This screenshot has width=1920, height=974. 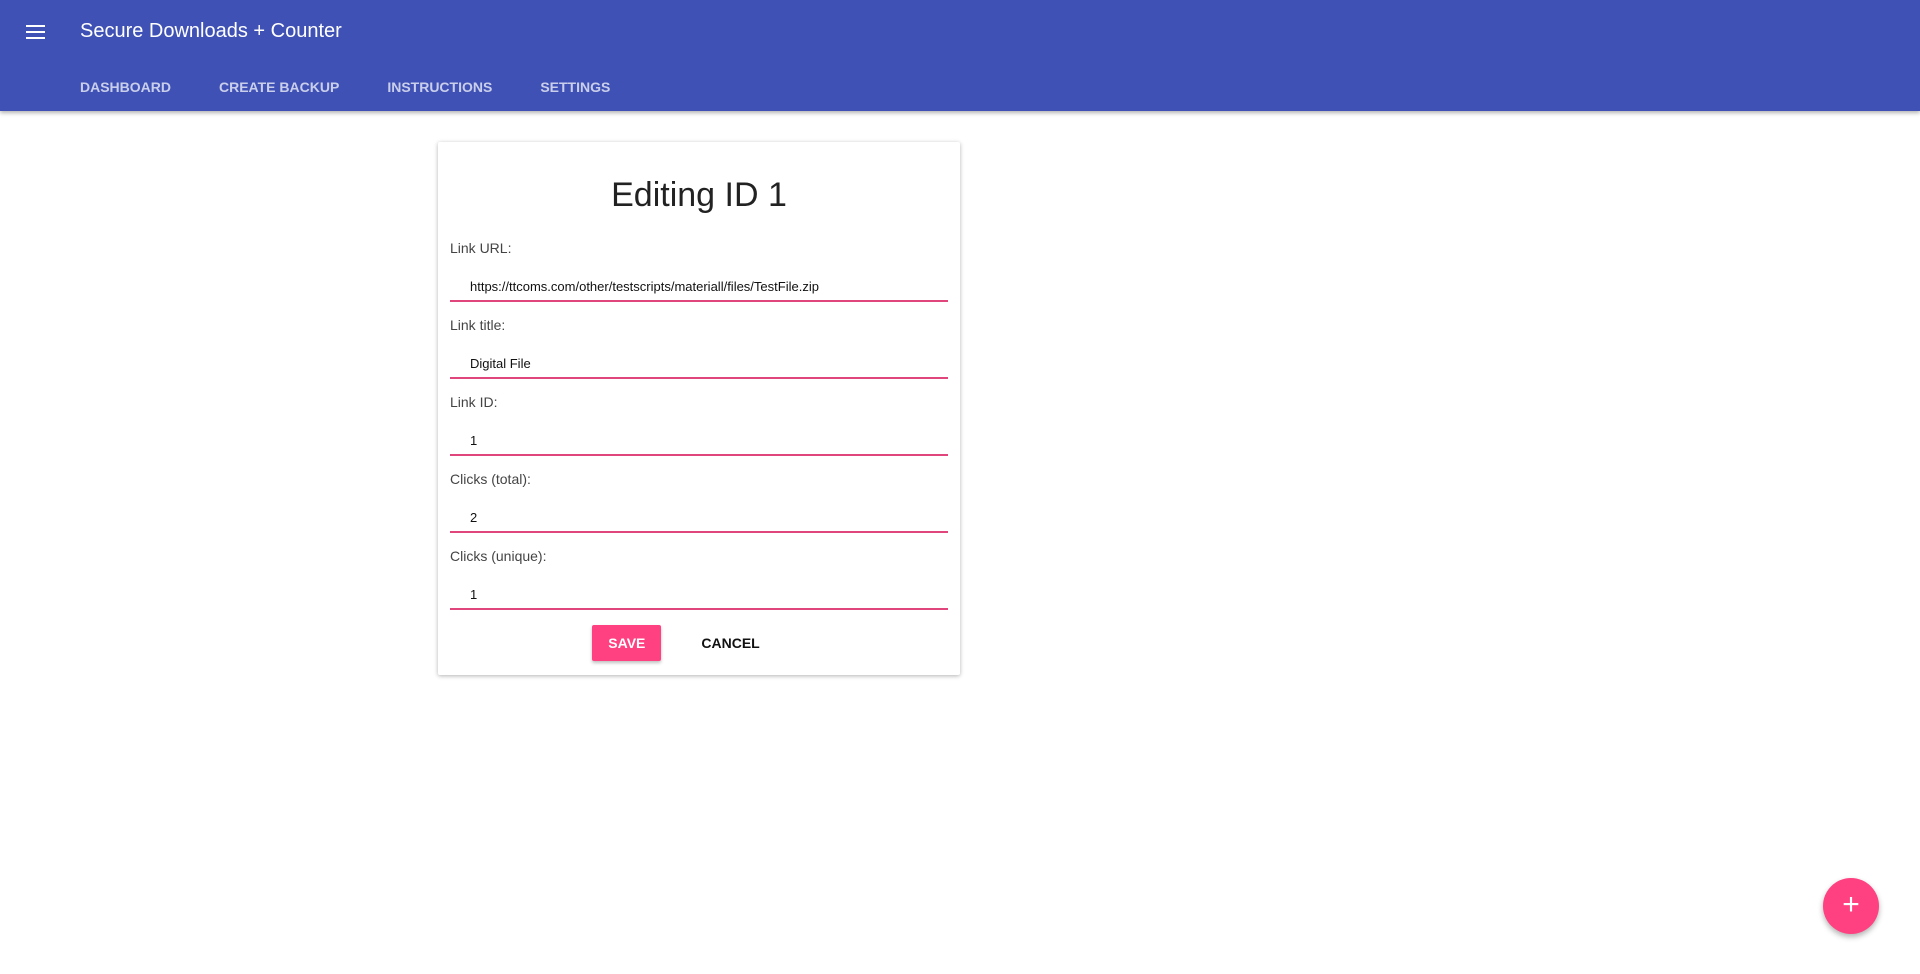 What do you see at coordinates (36, 32) in the screenshot?
I see `menu-icon` at bounding box center [36, 32].